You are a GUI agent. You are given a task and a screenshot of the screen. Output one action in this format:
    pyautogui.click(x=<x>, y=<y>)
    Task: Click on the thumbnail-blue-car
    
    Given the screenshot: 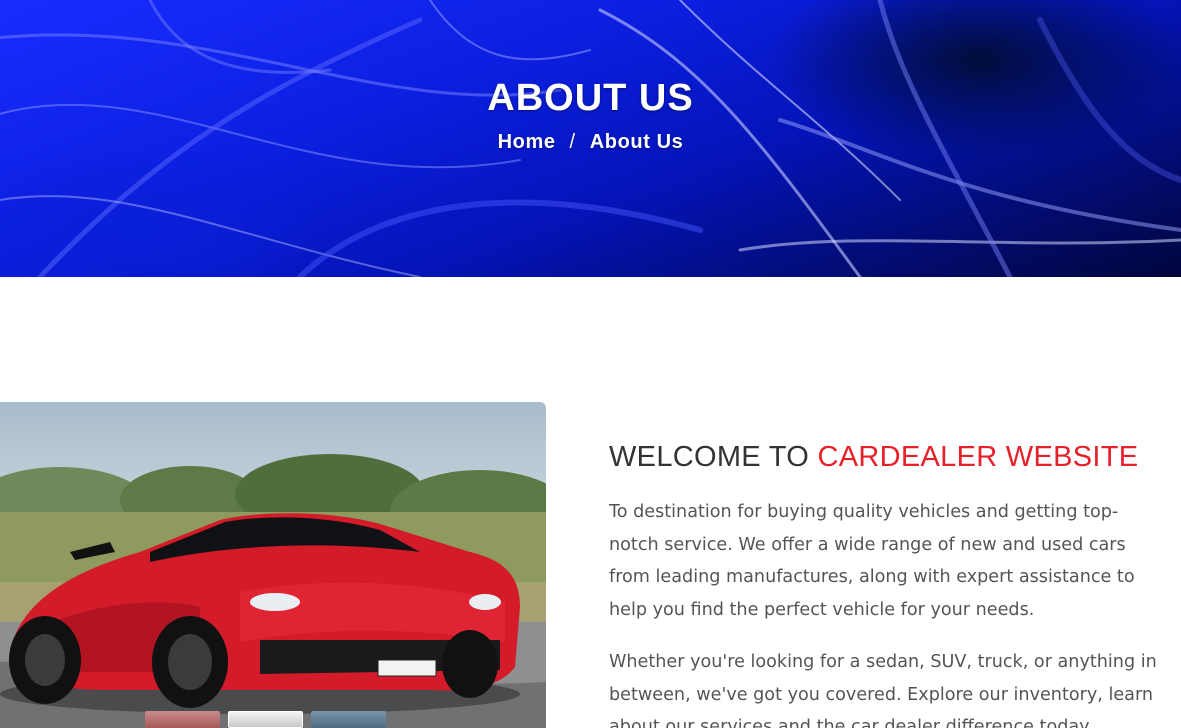 What is the action you would take?
    pyautogui.click(x=348, y=719)
    